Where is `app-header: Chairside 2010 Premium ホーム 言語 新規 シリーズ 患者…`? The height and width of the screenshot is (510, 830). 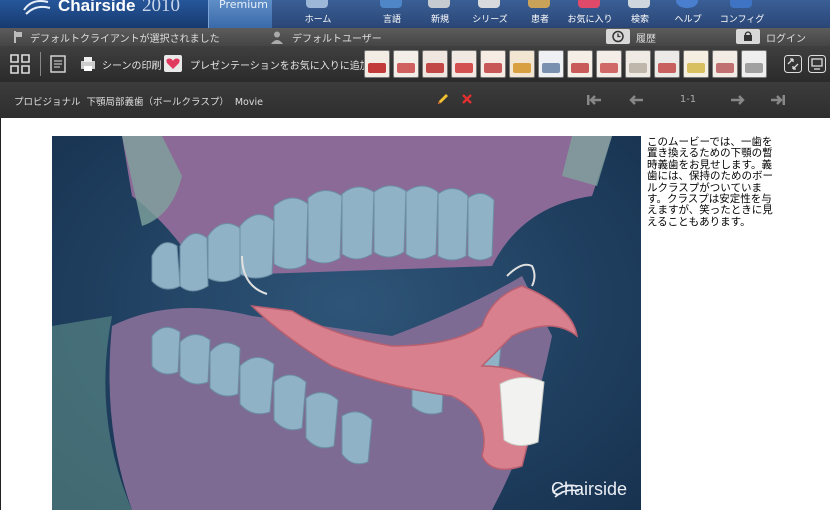
app-header: Chairside 2010 Premium ホーム 言語 新規 シリーズ 患者… is located at coordinates (415, 14).